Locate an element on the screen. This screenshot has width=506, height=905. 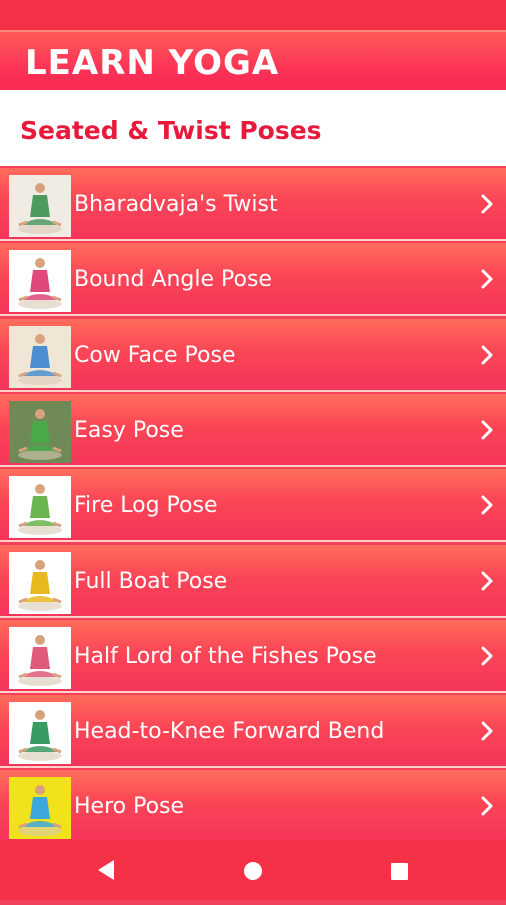
pose-name: Half Lord of the Fishes Pose is located at coordinates (225, 656).